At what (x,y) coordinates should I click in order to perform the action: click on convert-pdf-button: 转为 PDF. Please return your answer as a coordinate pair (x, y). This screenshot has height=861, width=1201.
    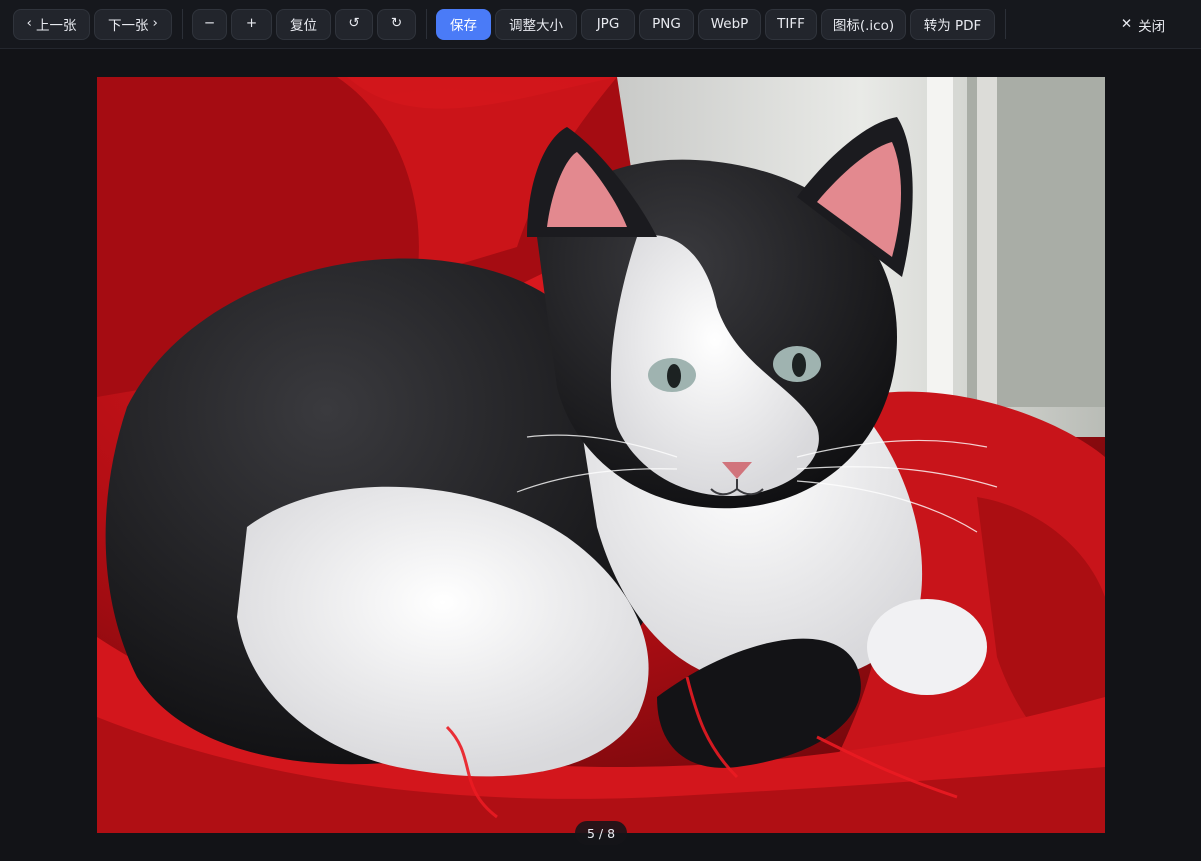
    Looking at the image, I should click on (952, 24).